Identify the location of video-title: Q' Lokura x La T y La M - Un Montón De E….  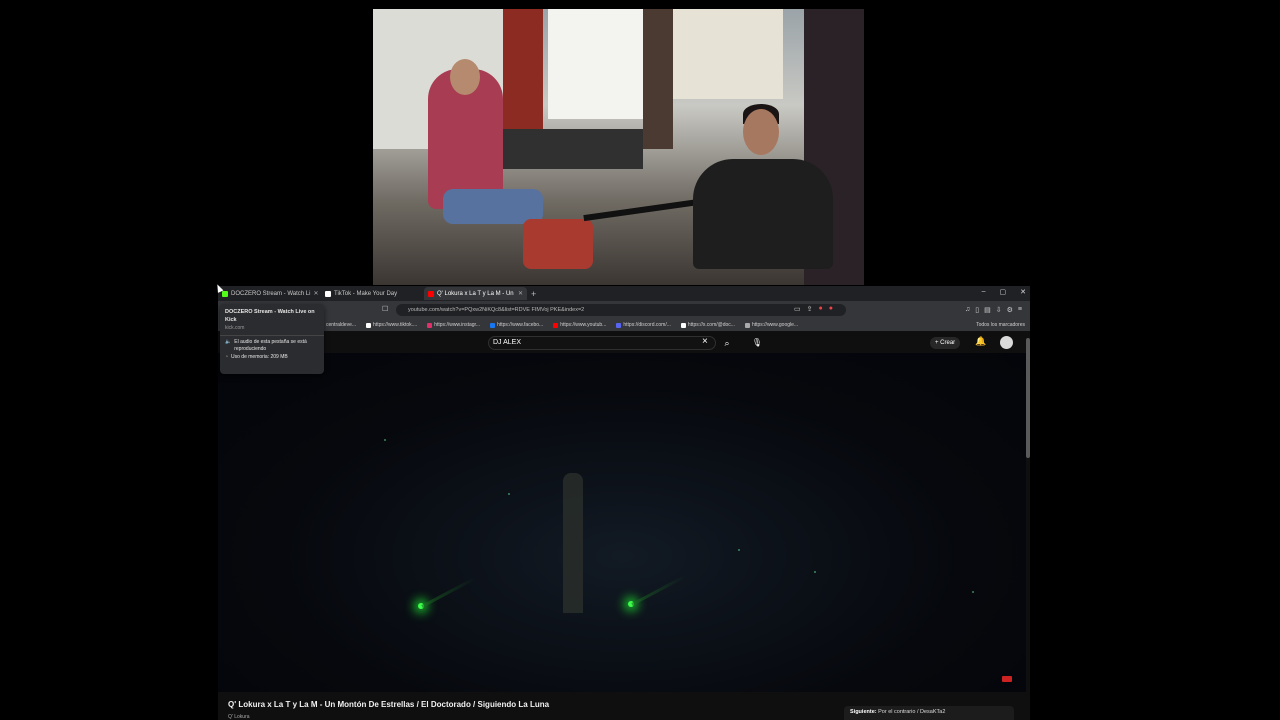
(389, 704).